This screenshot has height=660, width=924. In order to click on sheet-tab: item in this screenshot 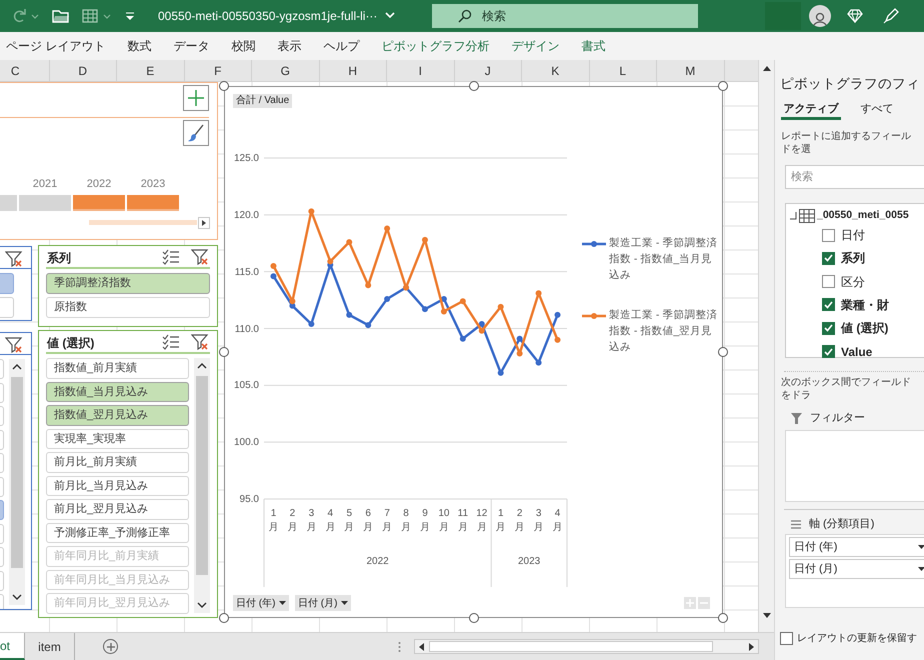, I will do `click(50, 646)`.